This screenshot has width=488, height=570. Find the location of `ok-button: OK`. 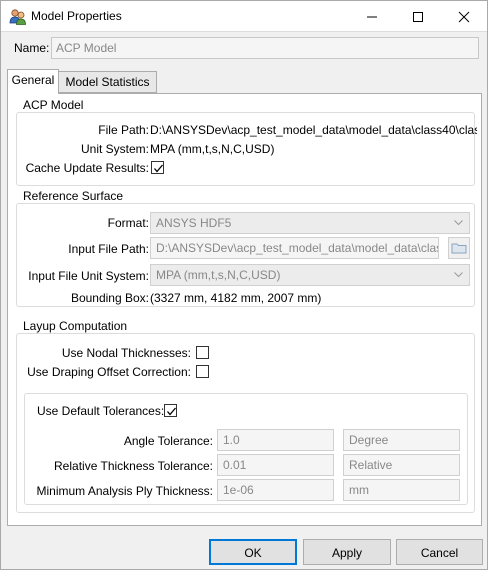

ok-button: OK is located at coordinates (253, 552).